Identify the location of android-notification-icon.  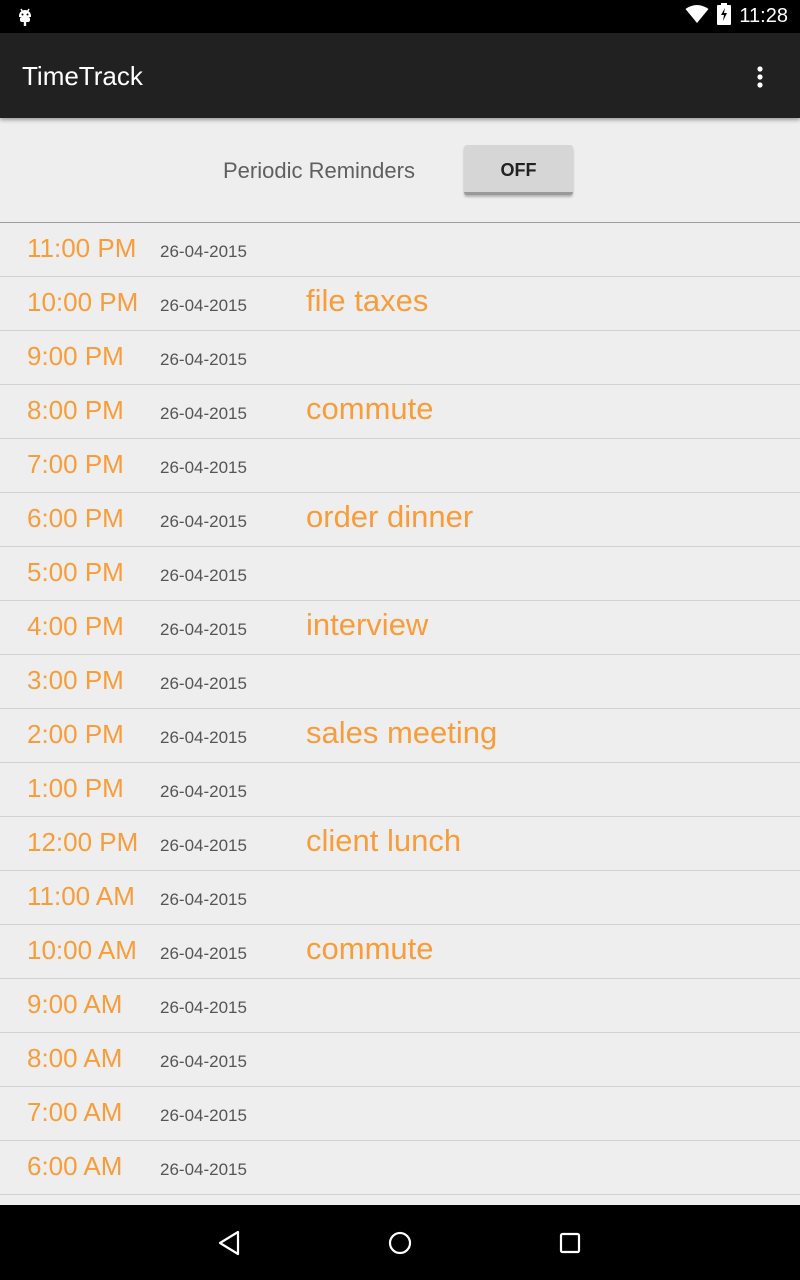
(25, 16).